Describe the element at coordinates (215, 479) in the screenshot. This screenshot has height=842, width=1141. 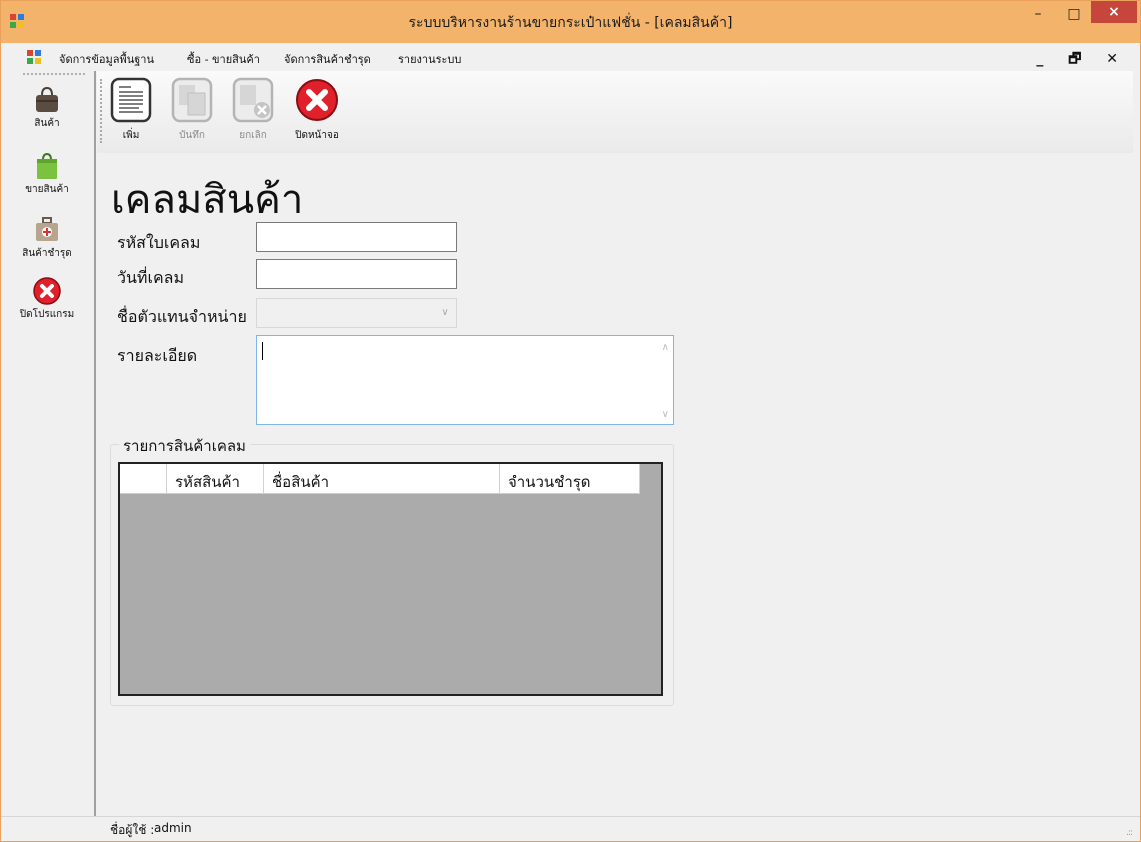
I see `column-product-id: รหัสสินค้า` at that location.